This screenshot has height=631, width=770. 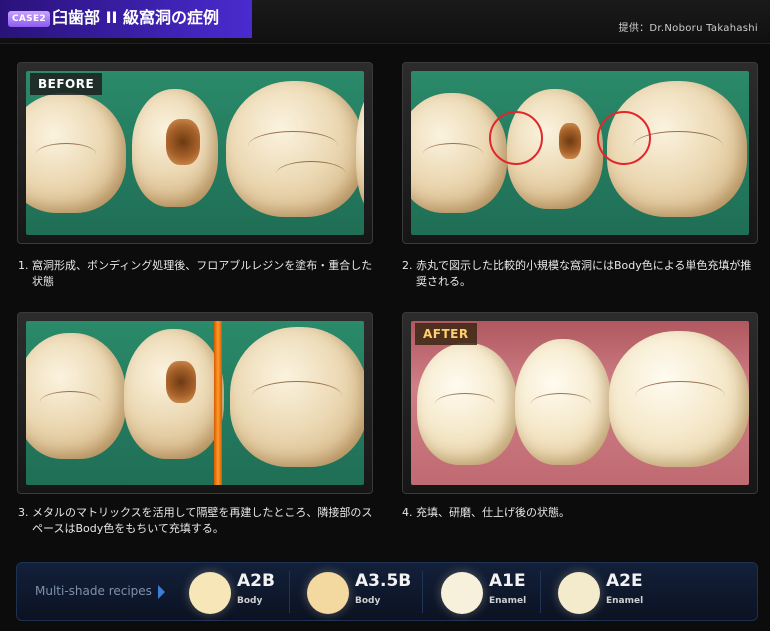 I want to click on recipe-a3-5b: A3.5B Body, so click(x=363, y=592).